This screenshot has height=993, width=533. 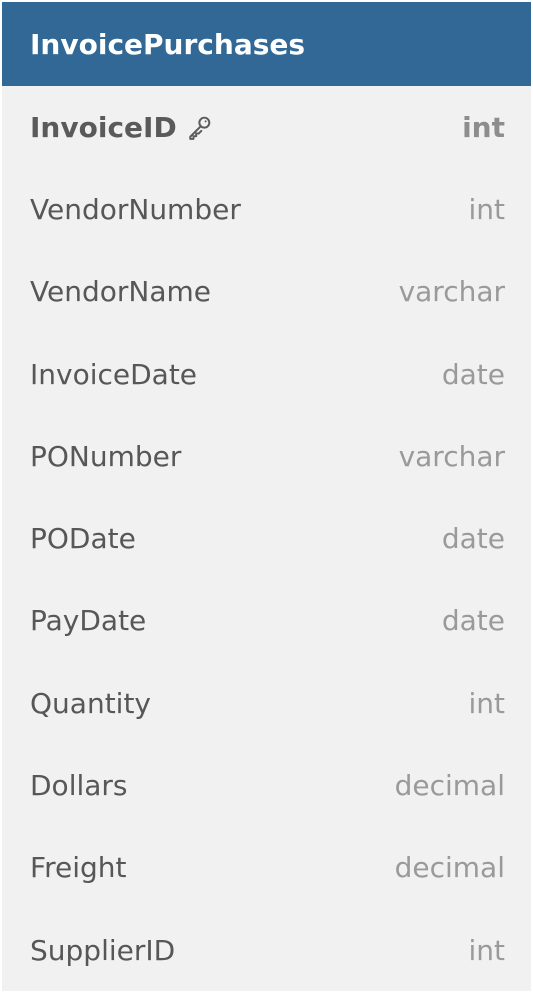 I want to click on column-row: Quantity int, so click(x=266, y=703).